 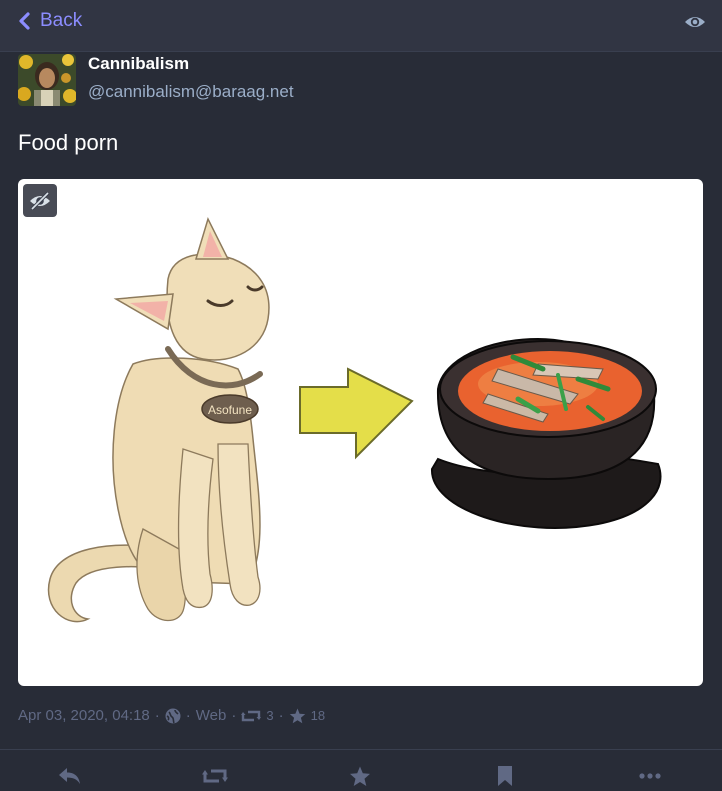 What do you see at coordinates (84, 715) in the screenshot?
I see `status-date: Apr 03, 2020, 04:18` at bounding box center [84, 715].